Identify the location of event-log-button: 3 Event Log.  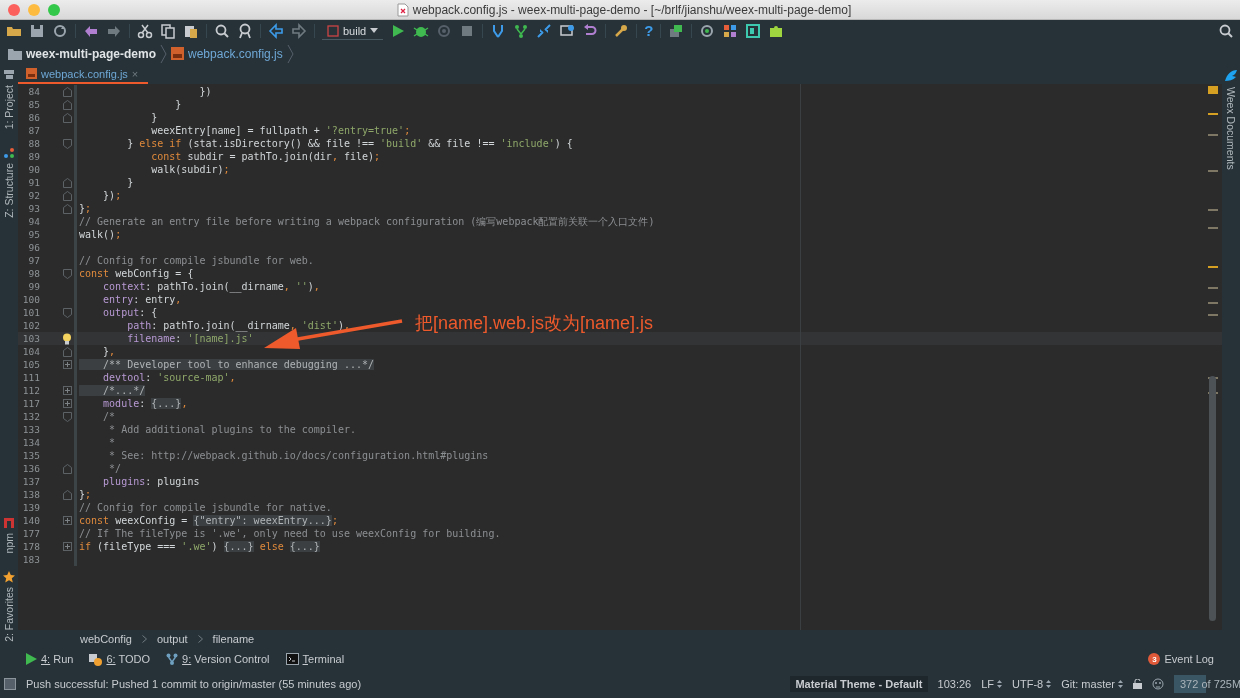
(1181, 659).